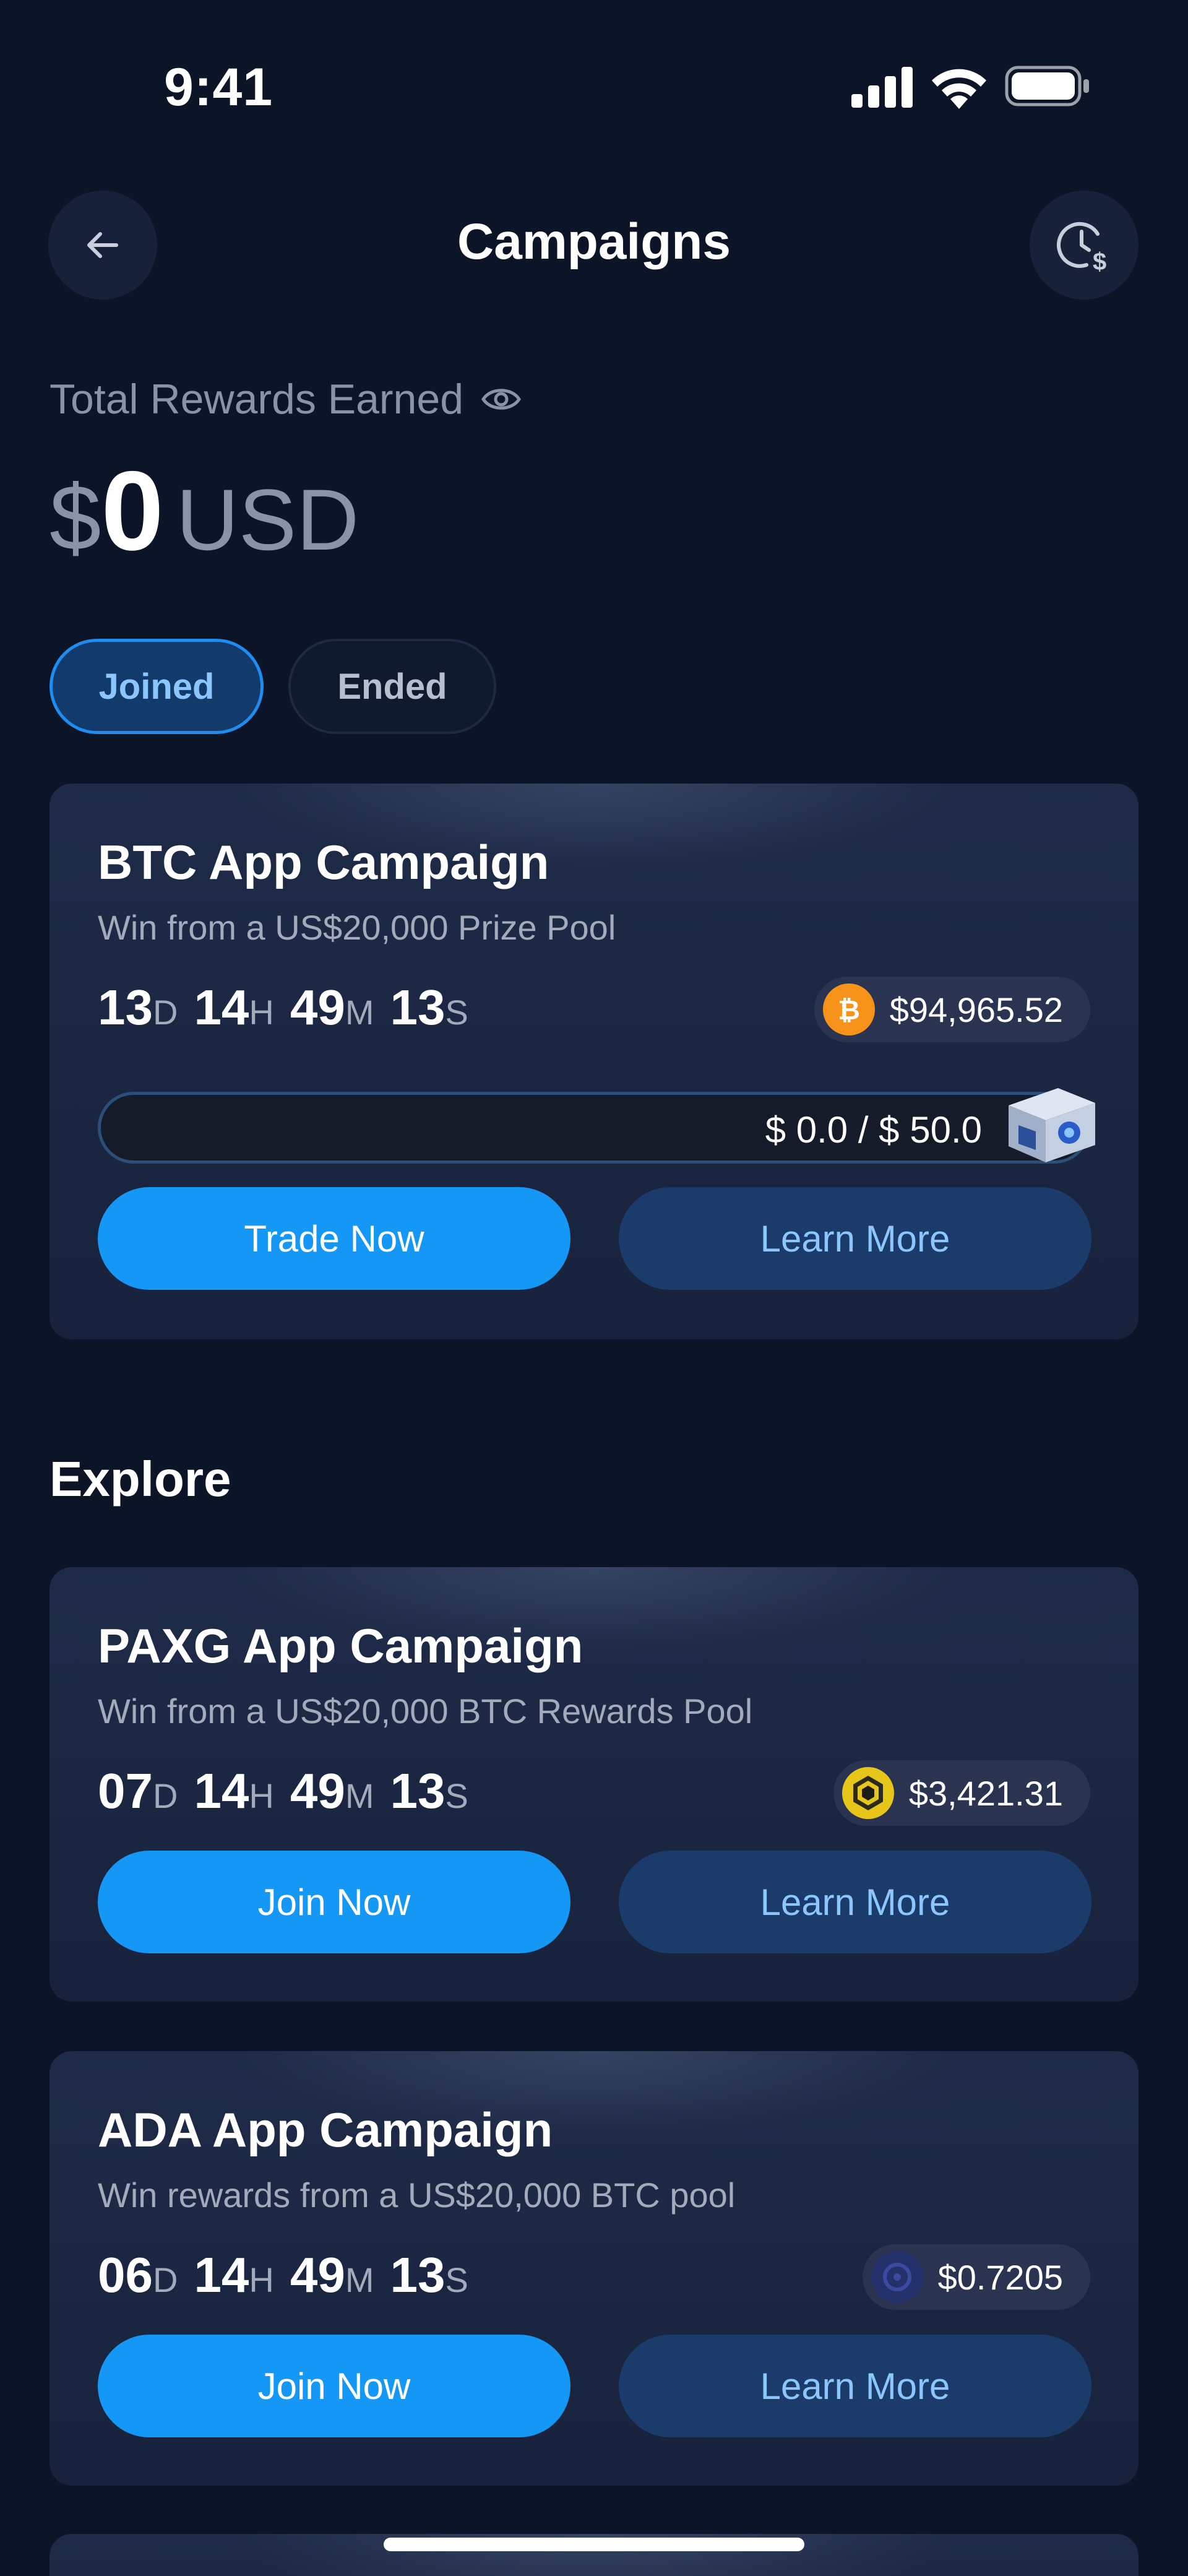  What do you see at coordinates (873, 1130) in the screenshot?
I see `progress-text: $ 0.0 / $ 50.0` at bounding box center [873, 1130].